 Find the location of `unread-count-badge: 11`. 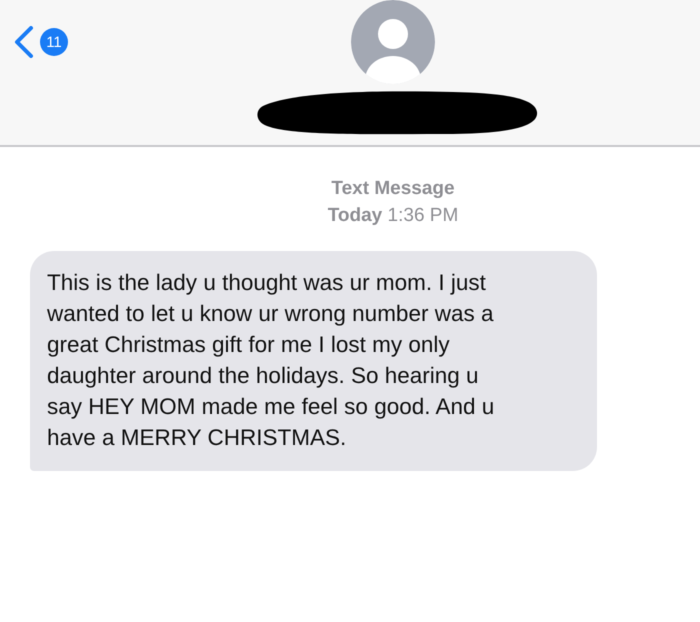

unread-count-badge: 11 is located at coordinates (54, 42).